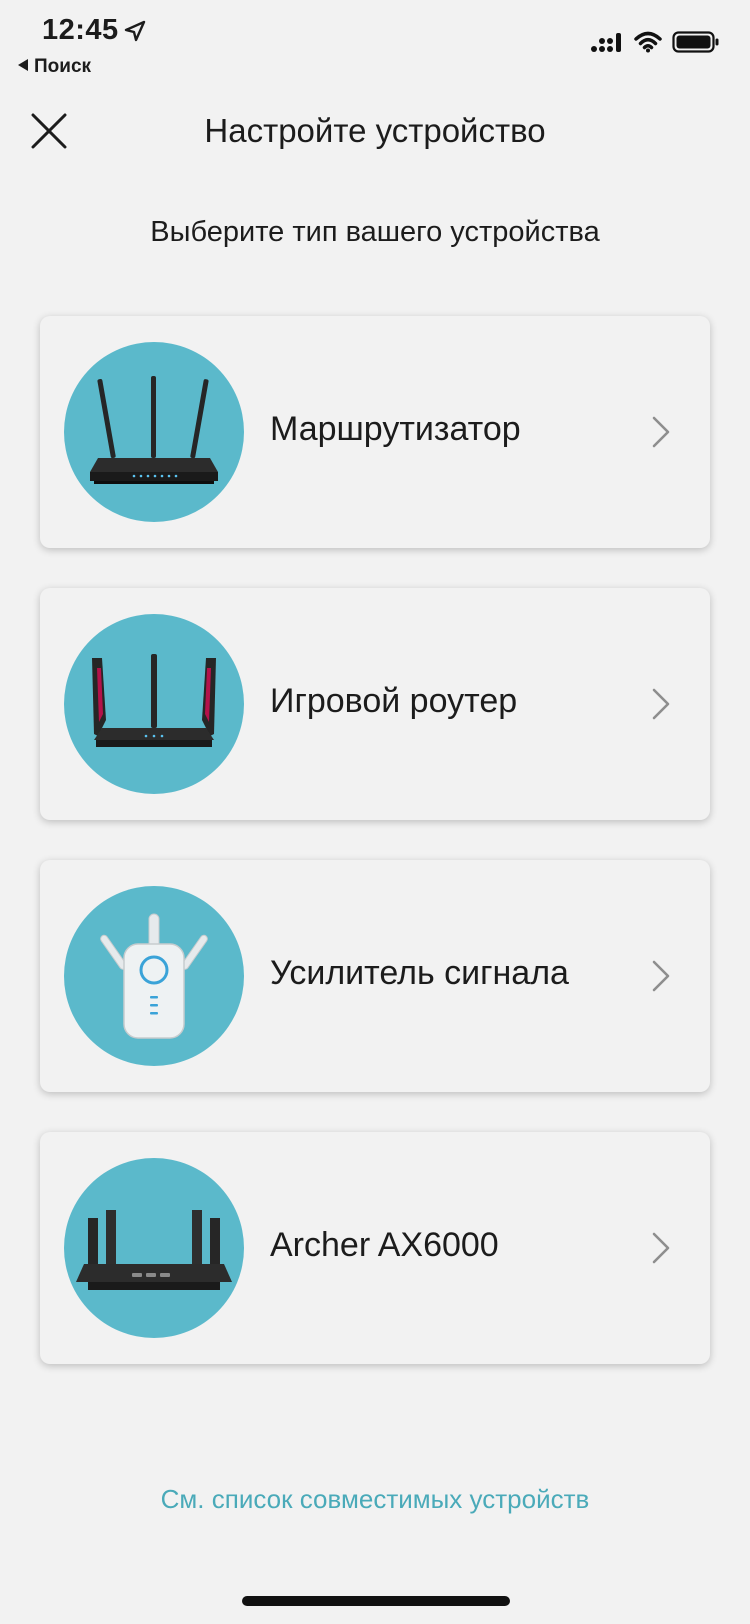 This screenshot has height=1624, width=750. I want to click on device-option-router: Маршрутизатор, so click(375, 432).